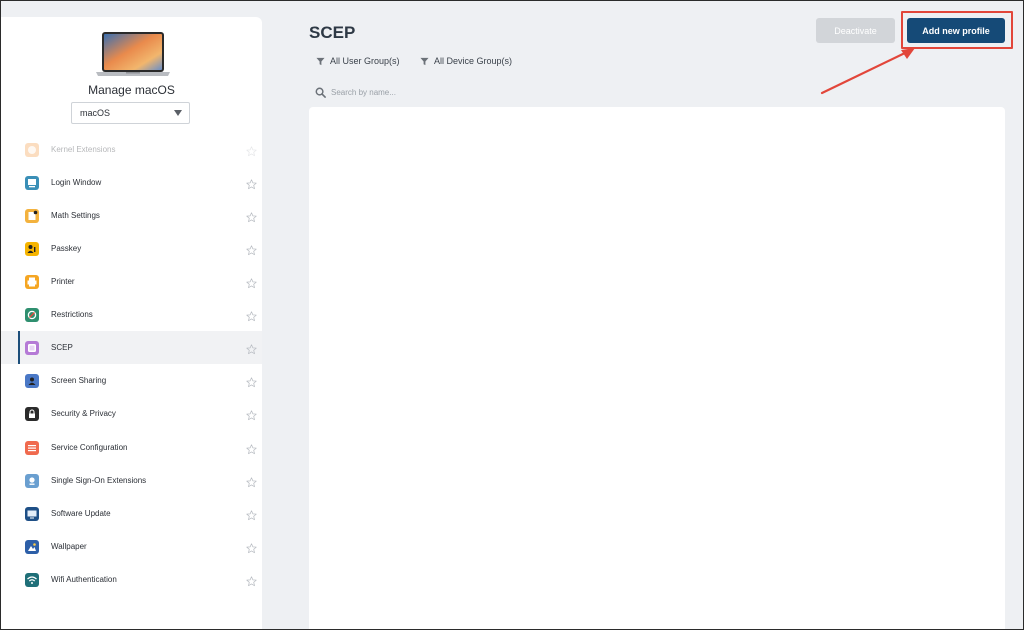  What do you see at coordinates (76, 182) in the screenshot?
I see `sidebar-item-label: Login Window` at bounding box center [76, 182].